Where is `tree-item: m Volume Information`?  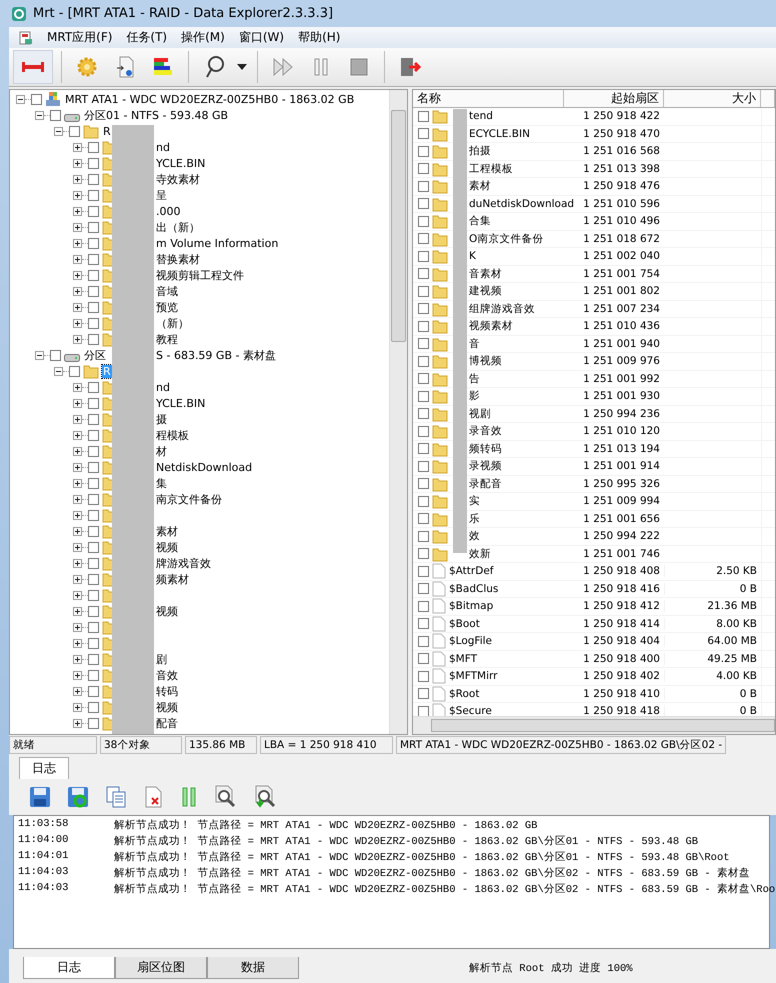 tree-item: m Volume Information is located at coordinates (217, 243).